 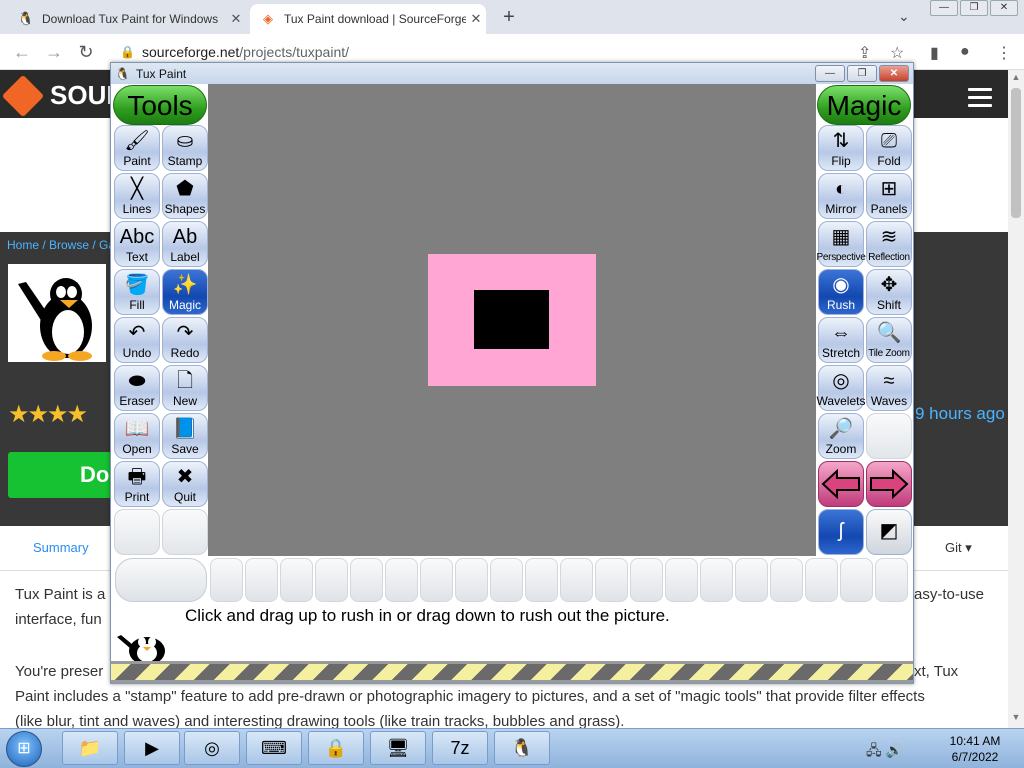 I want to click on tool-shapes-button: ⬟ Shapes, so click(x=185, y=196).